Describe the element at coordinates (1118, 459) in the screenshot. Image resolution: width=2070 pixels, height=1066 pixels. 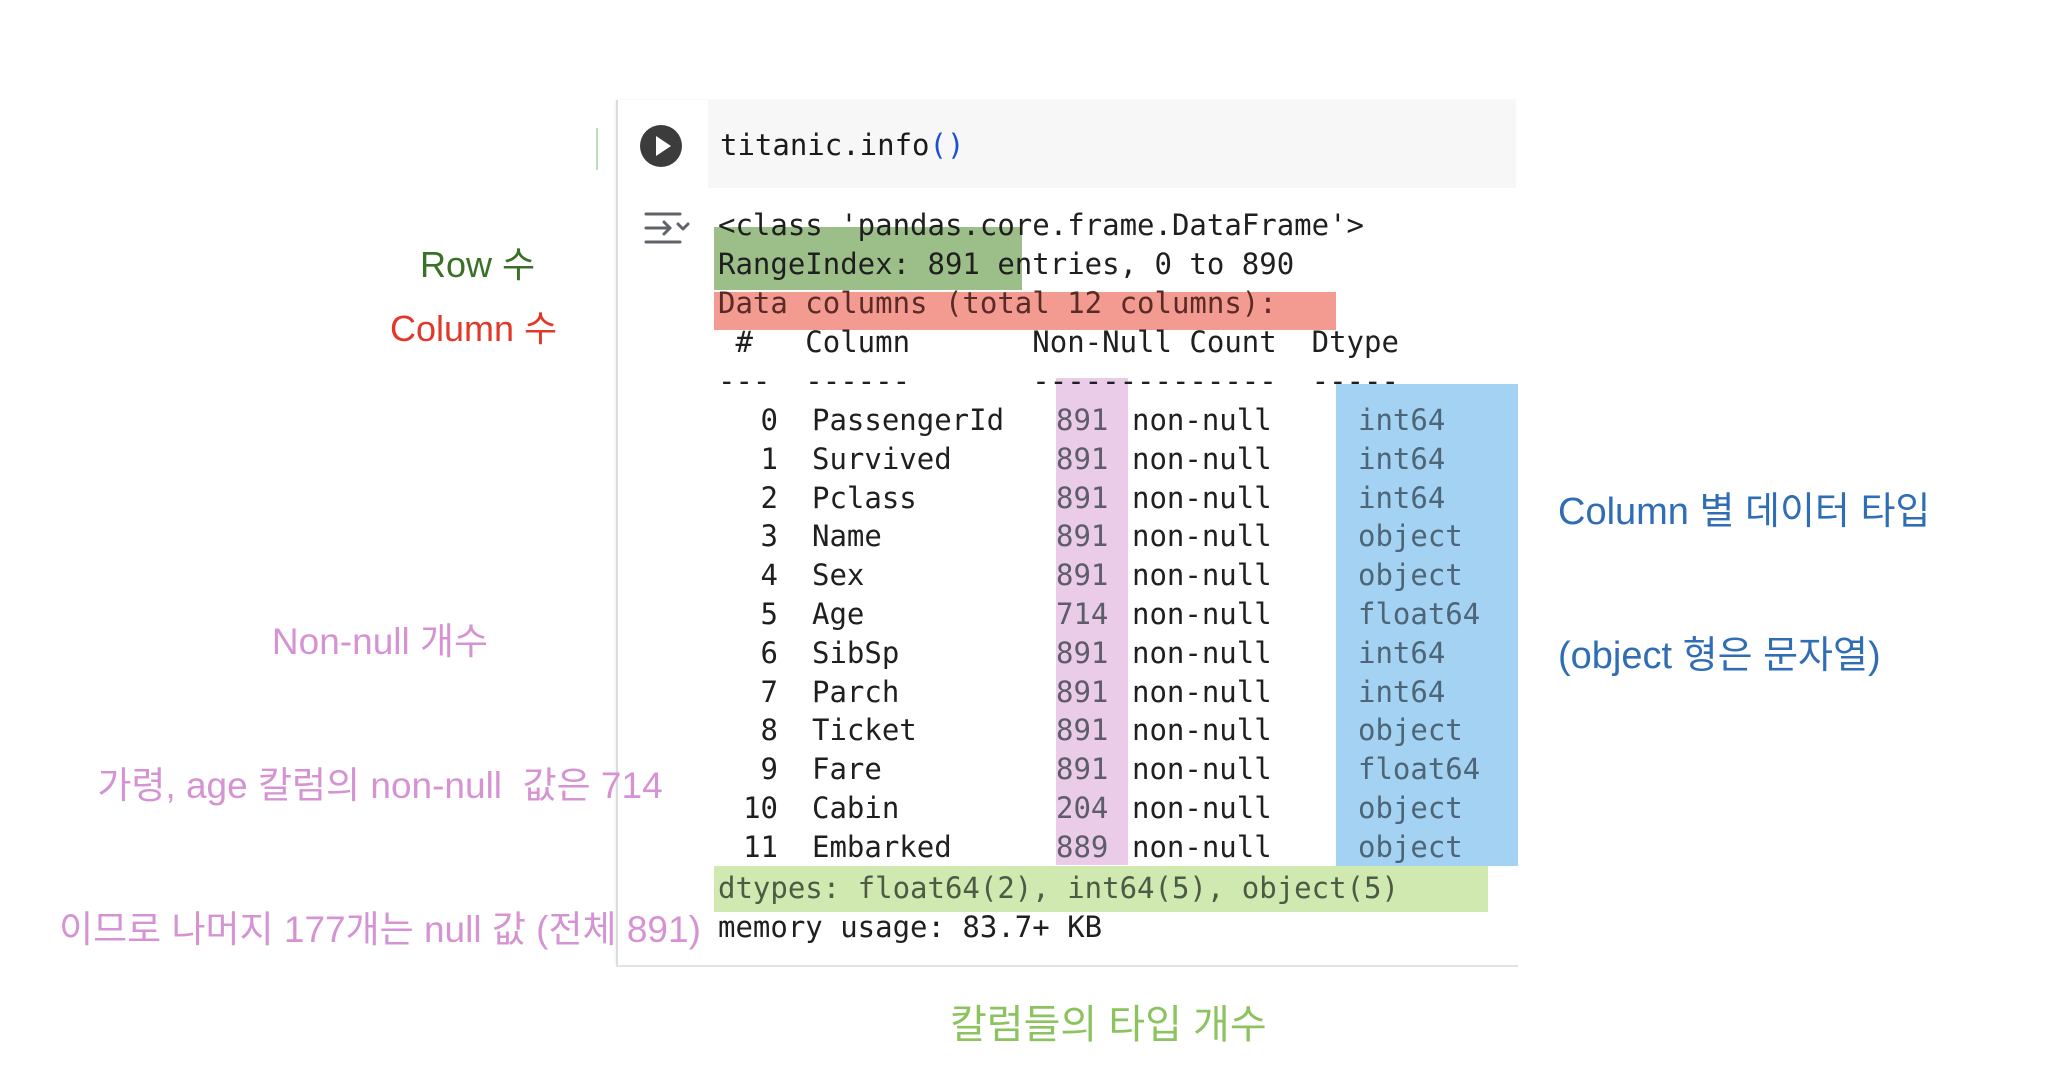
I see `table-row: 1 Survived 891 non-null int64` at that location.